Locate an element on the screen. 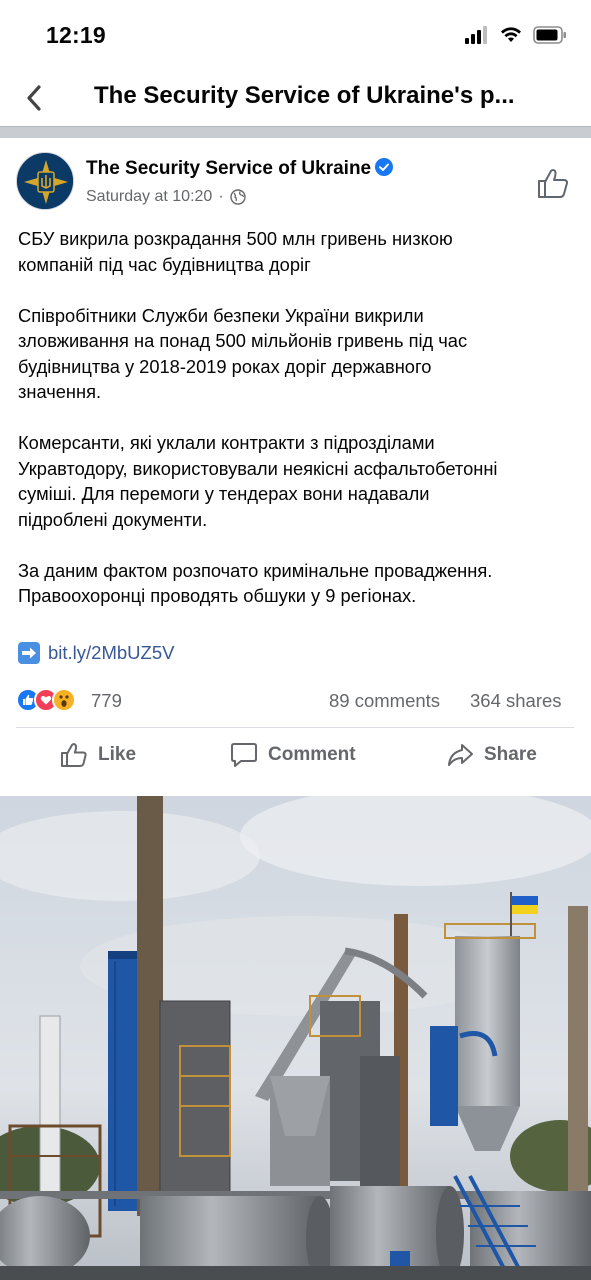 This screenshot has width=591, height=1280. comment-icon is located at coordinates (244, 755).